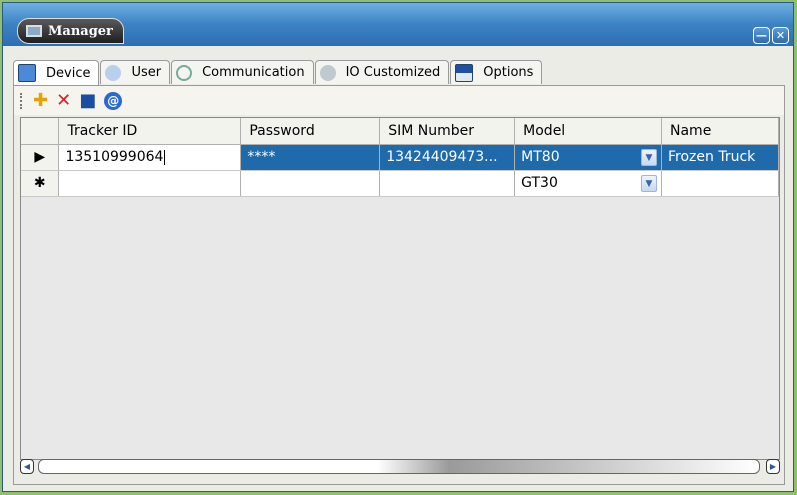 The image size is (797, 495). I want to click on tab-label: Options, so click(508, 72).